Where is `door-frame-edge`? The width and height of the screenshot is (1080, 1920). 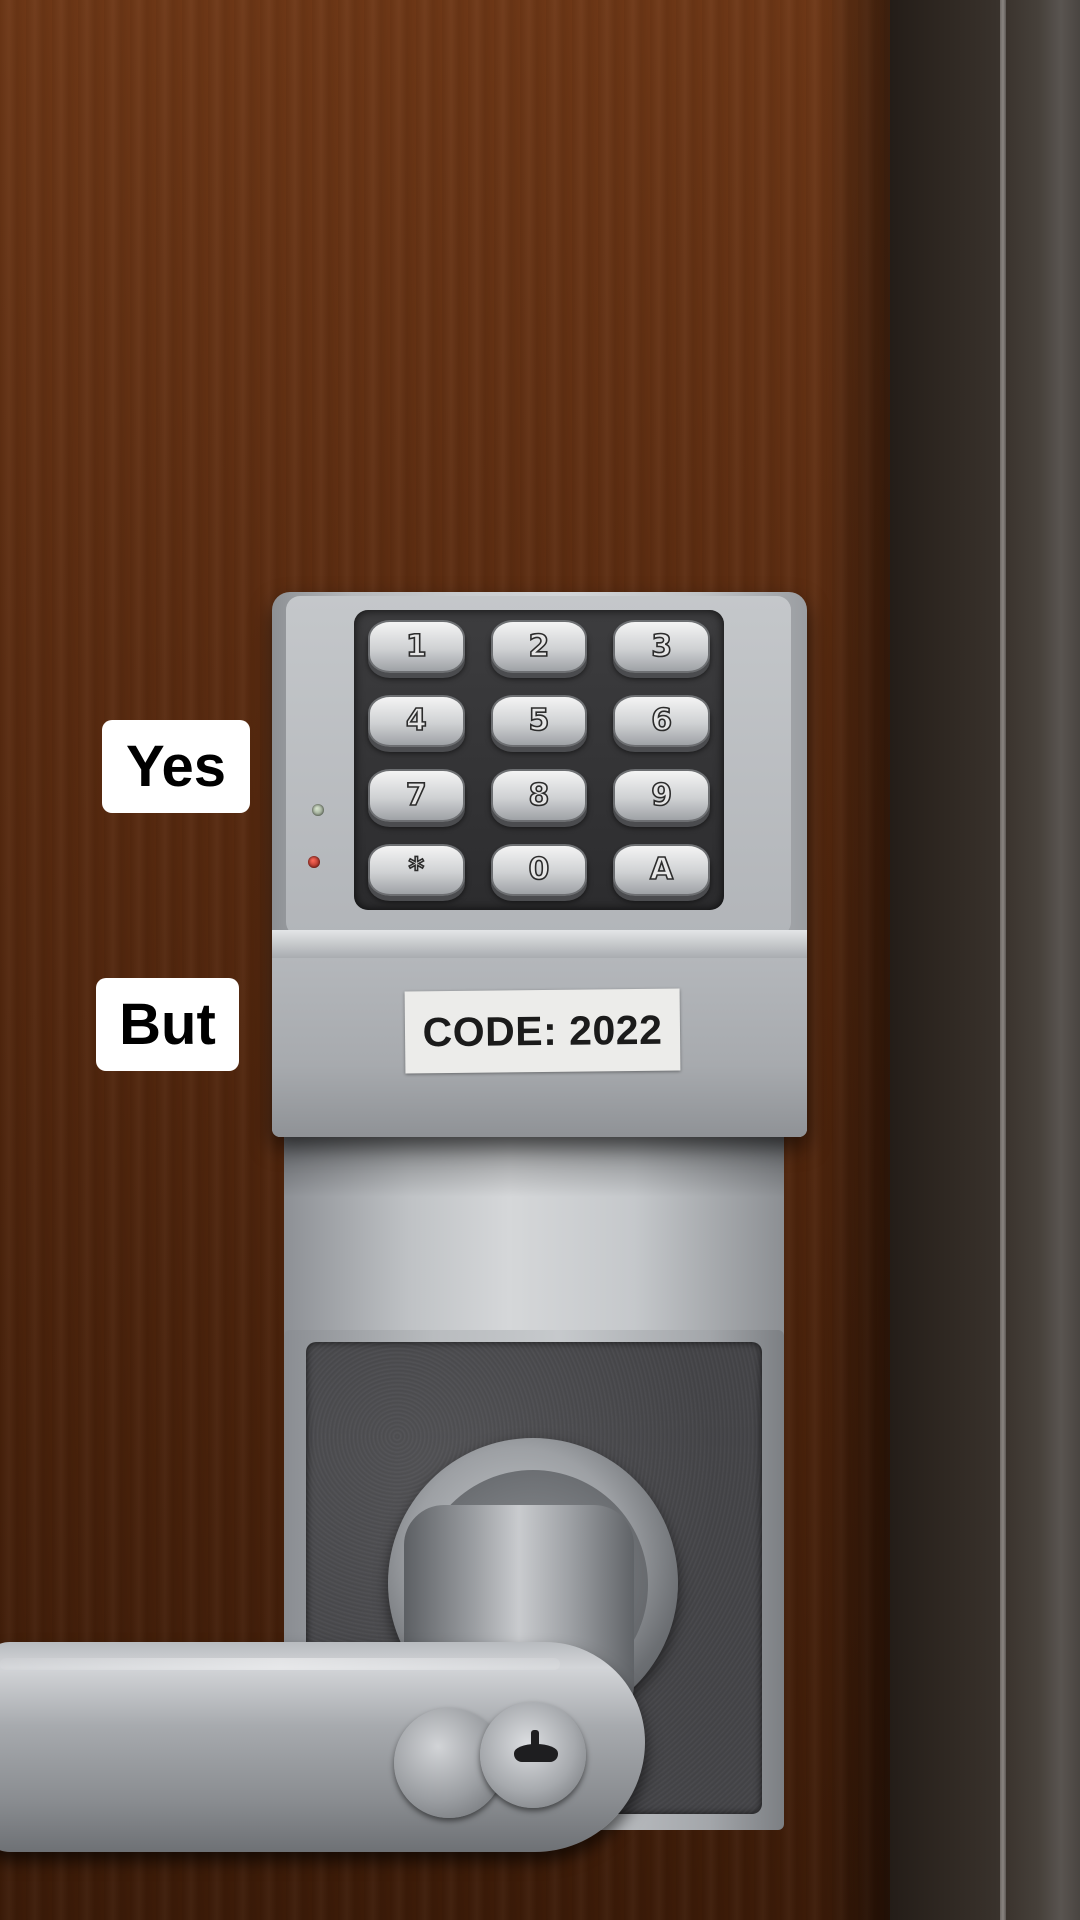 door-frame-edge is located at coordinates (1003, 960).